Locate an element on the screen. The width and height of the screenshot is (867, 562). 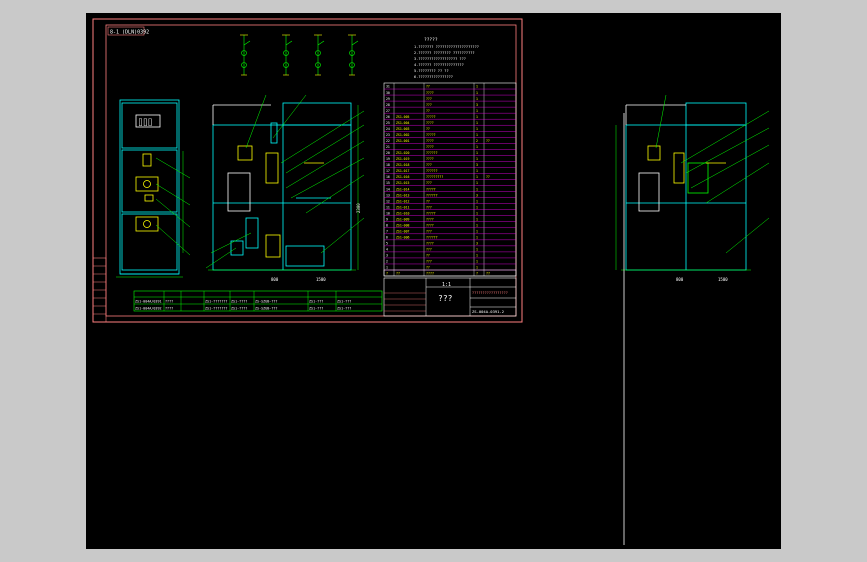
bom-cell: 15 is located at coordinates (388, 183).